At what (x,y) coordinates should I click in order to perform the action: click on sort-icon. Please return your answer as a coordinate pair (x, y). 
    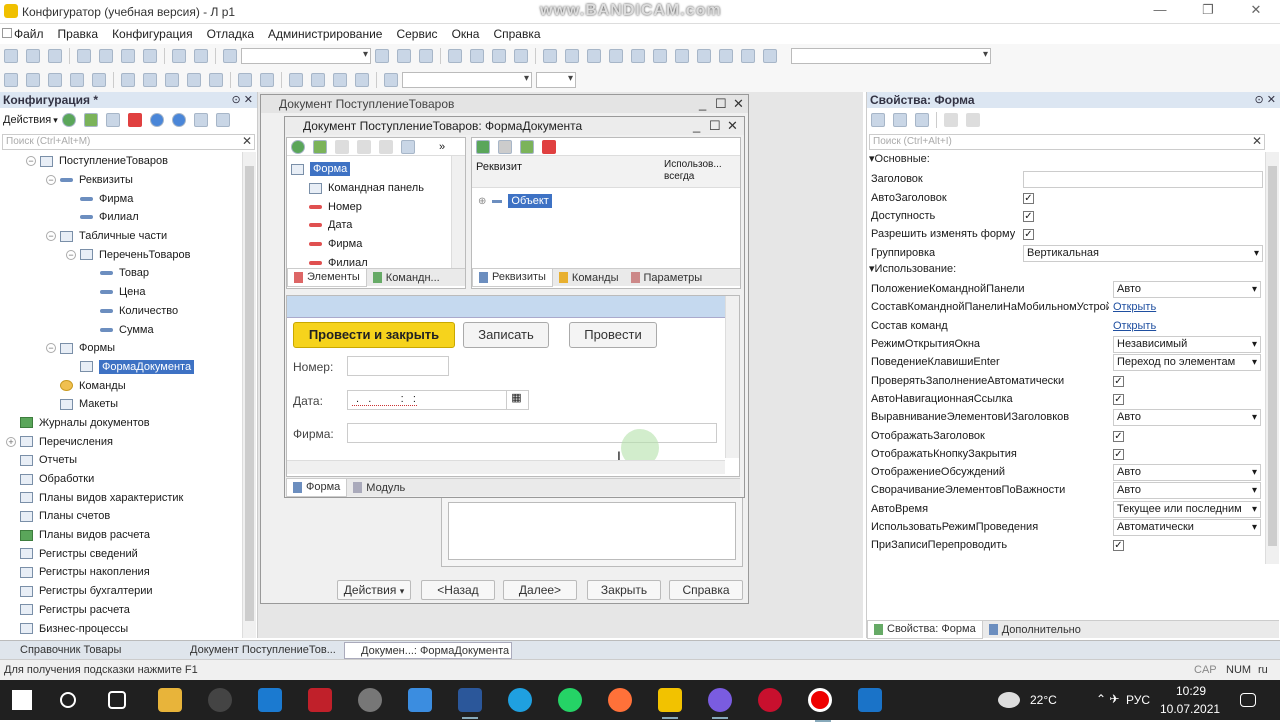
    Looking at the image, I should click on (200, 120).